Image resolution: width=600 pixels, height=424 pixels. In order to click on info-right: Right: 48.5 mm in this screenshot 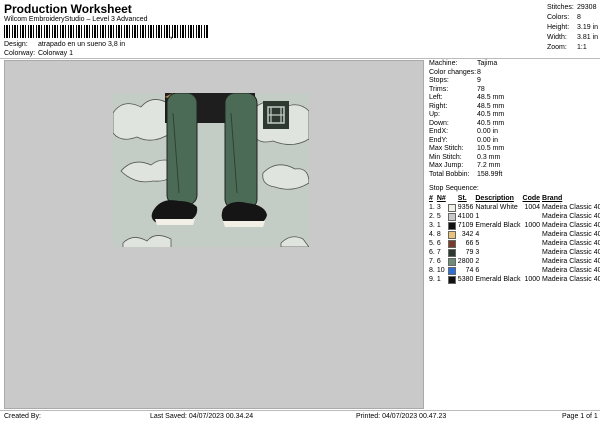, I will do `click(467, 106)`.